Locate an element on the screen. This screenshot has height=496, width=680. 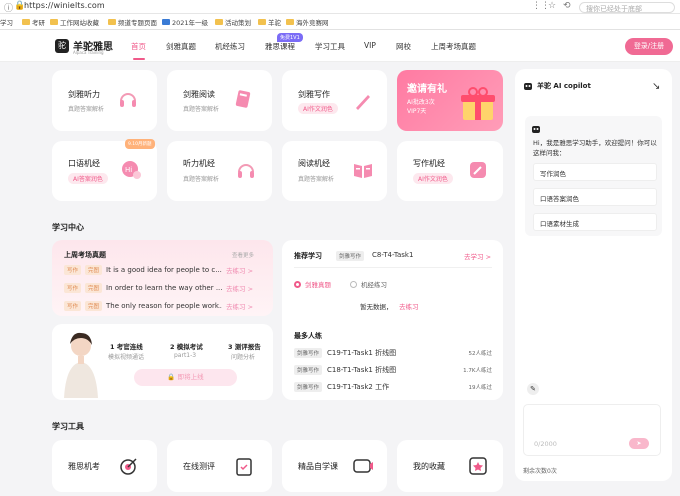
send-button: ➤ is located at coordinates (639, 443).